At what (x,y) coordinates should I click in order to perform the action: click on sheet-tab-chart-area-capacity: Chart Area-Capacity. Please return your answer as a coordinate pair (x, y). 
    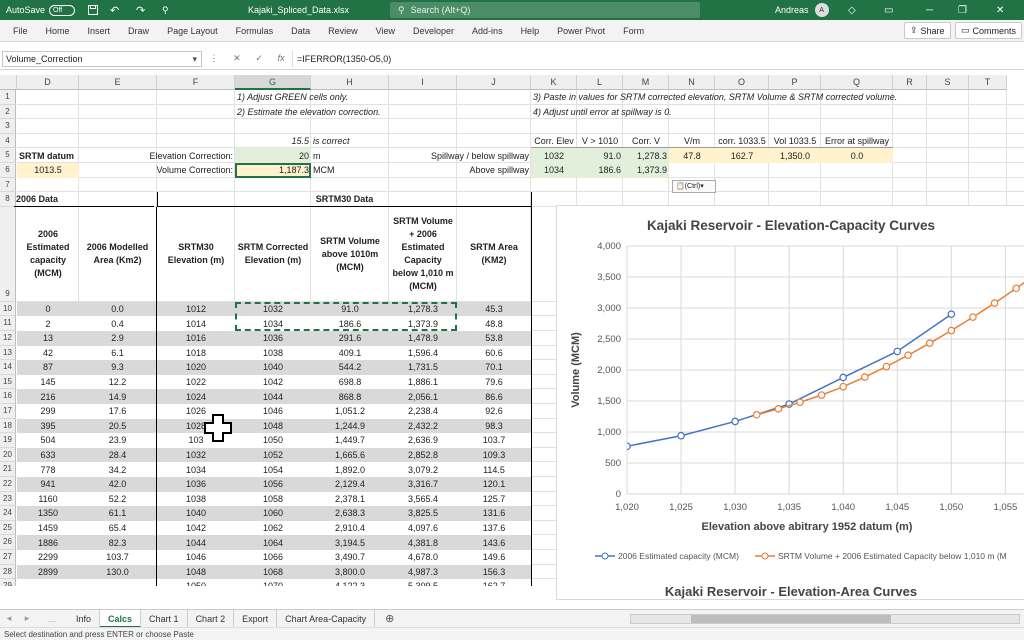
    Looking at the image, I should click on (326, 618).